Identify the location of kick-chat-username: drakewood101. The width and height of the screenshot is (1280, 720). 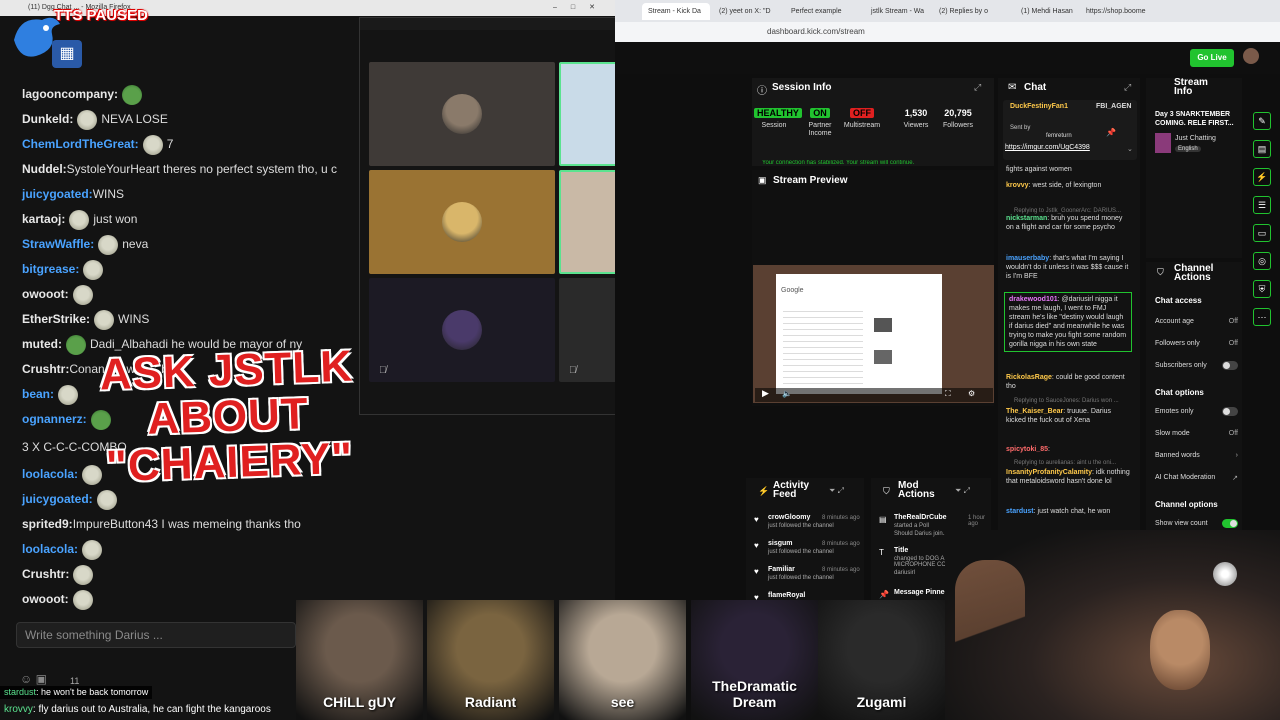
(1033, 299).